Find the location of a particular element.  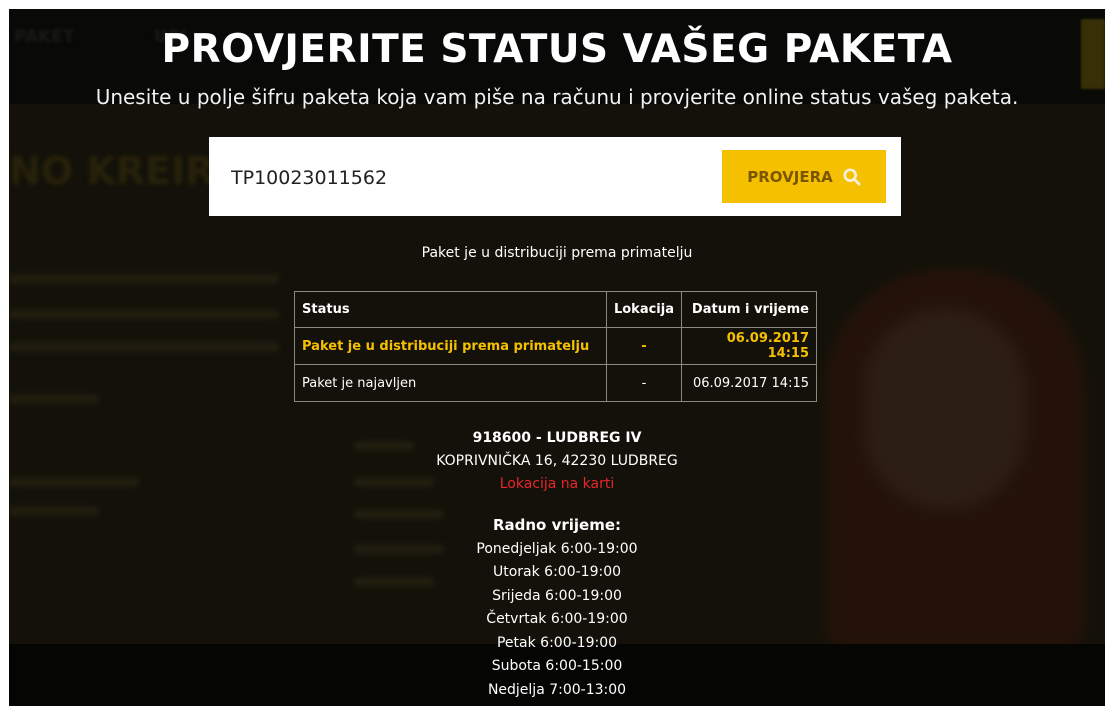

post-office-address: KOPRIVNIČKA 16, 42230 LUDBREG is located at coordinates (557, 461).